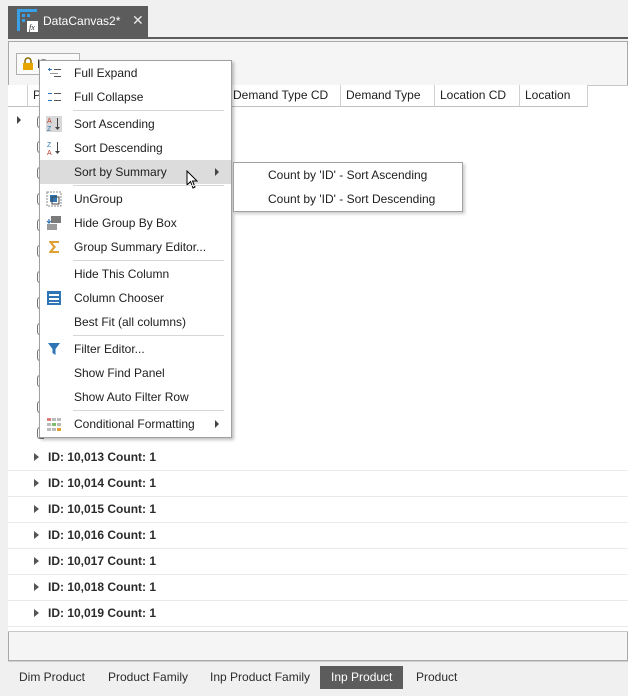 The width and height of the screenshot is (628, 696). I want to click on sort-descending-icon: ZA, so click(53, 149).